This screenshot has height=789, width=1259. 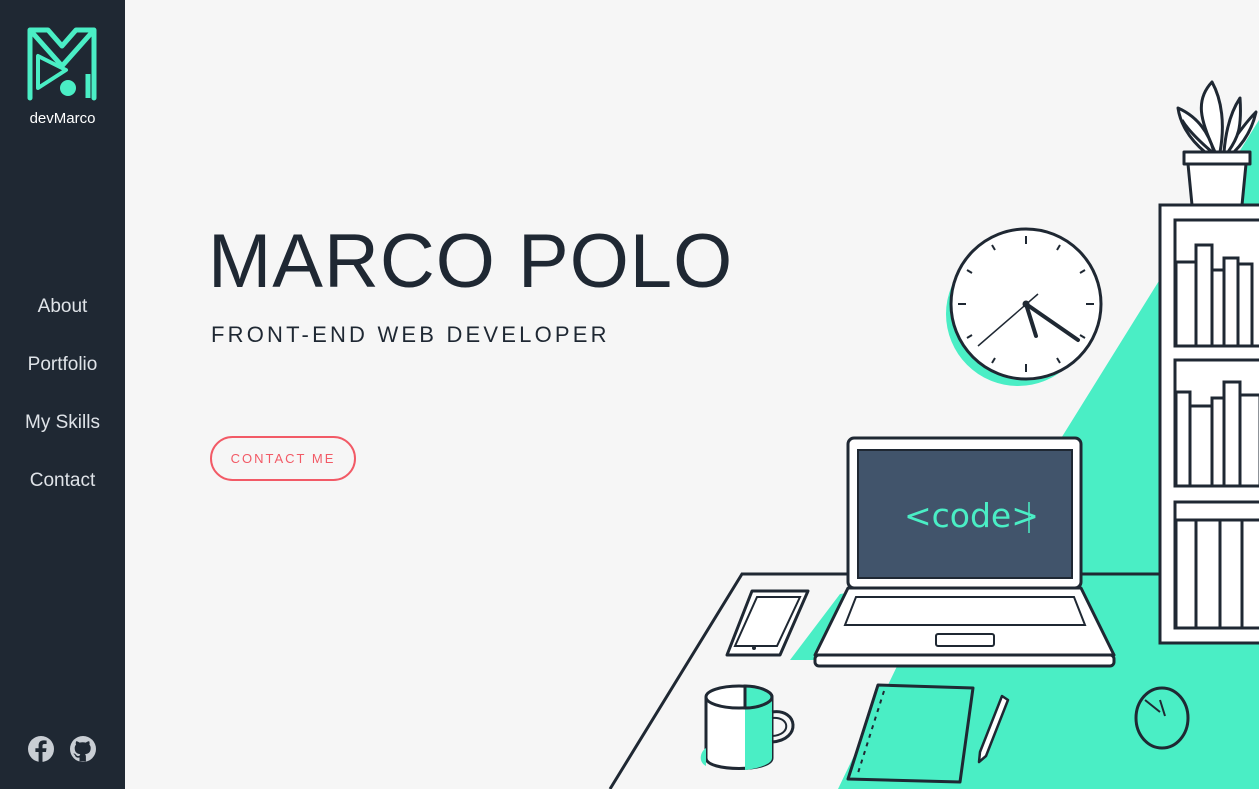 What do you see at coordinates (62, 497) in the screenshot?
I see `nav-item-contact: Contact` at bounding box center [62, 497].